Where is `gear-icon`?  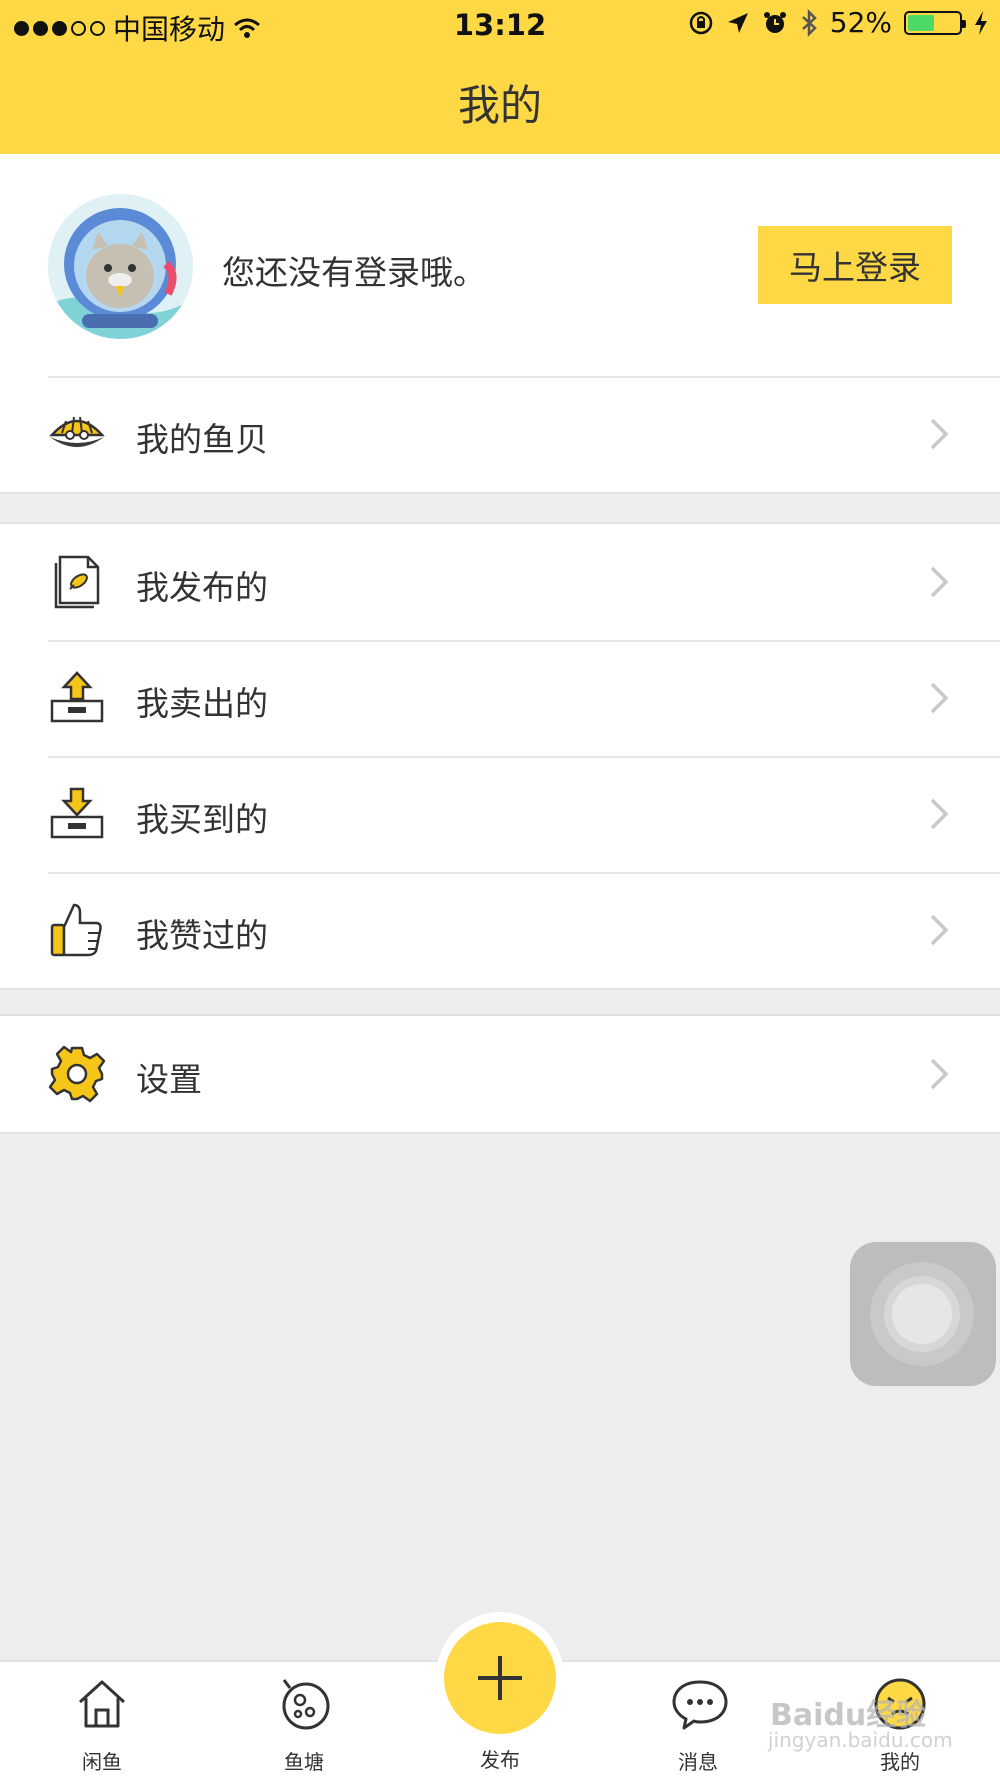
gear-icon is located at coordinates (77, 1074).